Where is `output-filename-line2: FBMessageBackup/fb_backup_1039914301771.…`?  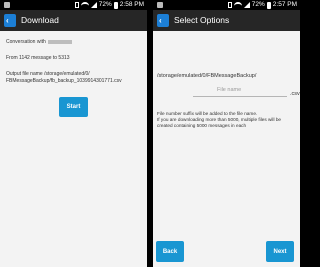 output-filename-line2: FBMessageBackup/fb_backup_1039914301771.… is located at coordinates (64, 81).